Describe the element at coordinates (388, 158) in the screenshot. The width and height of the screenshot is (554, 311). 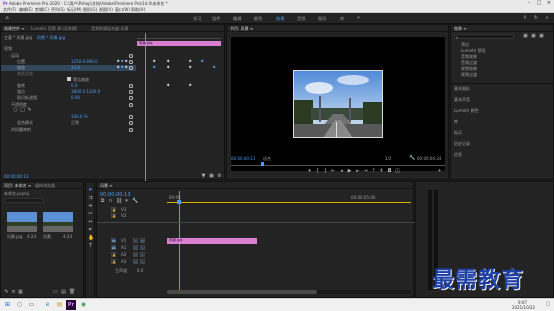
I see `resolution-dropdown: 1/2` at that location.